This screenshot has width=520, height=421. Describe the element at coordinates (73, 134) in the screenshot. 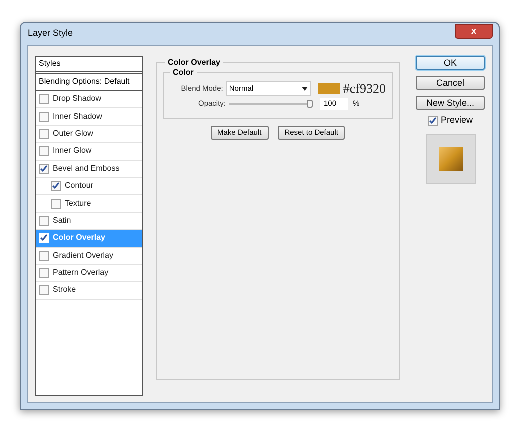

I see `item-label: Outer Glow` at that location.